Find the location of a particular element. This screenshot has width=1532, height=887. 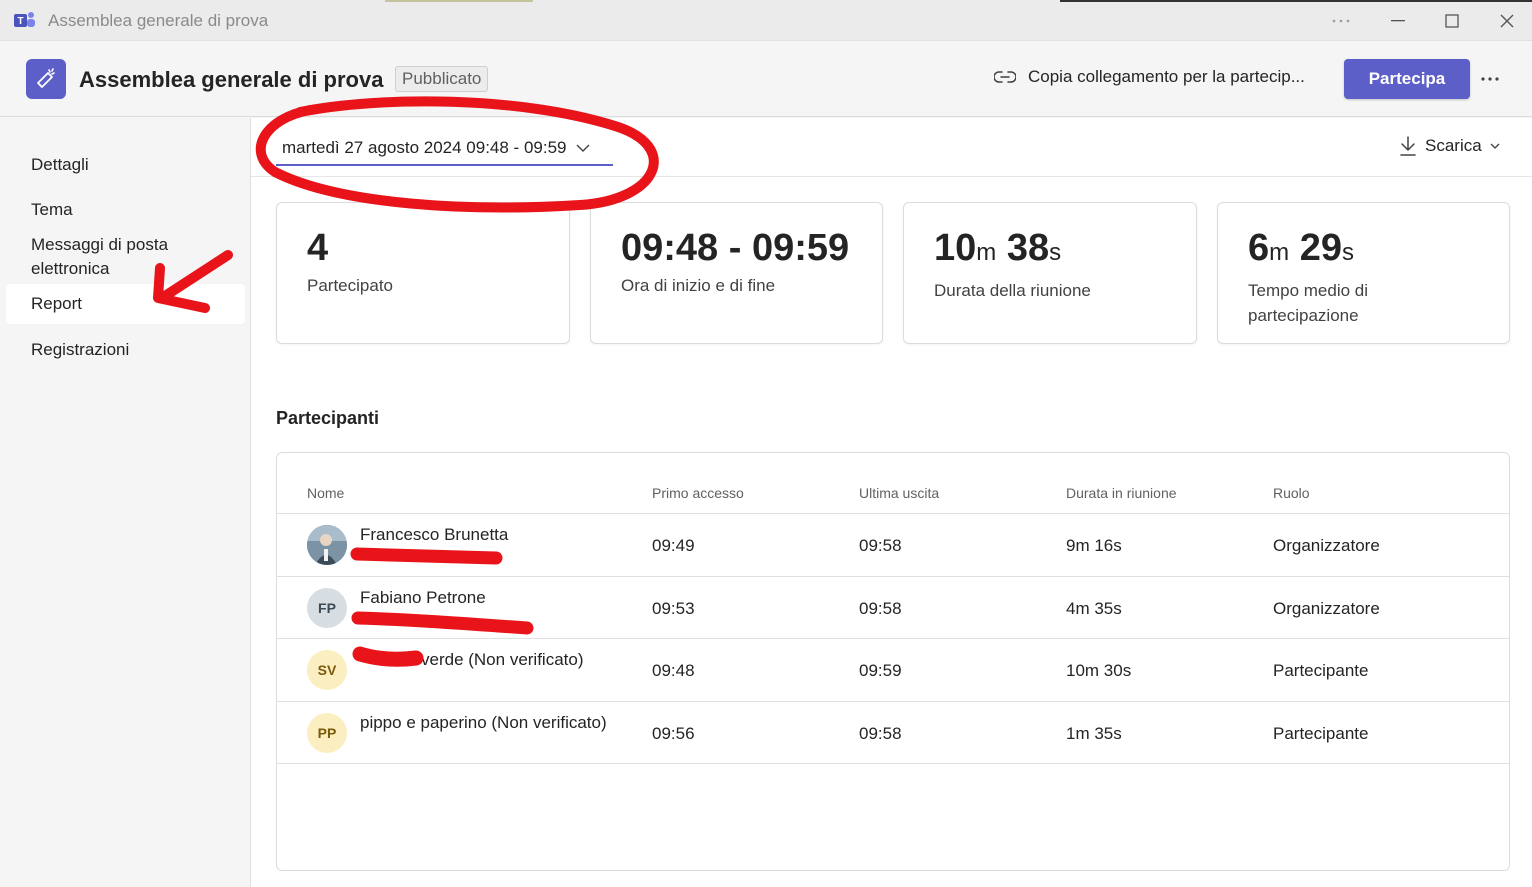

stat-label: Ora di inizio e di fine is located at coordinates (698, 285).